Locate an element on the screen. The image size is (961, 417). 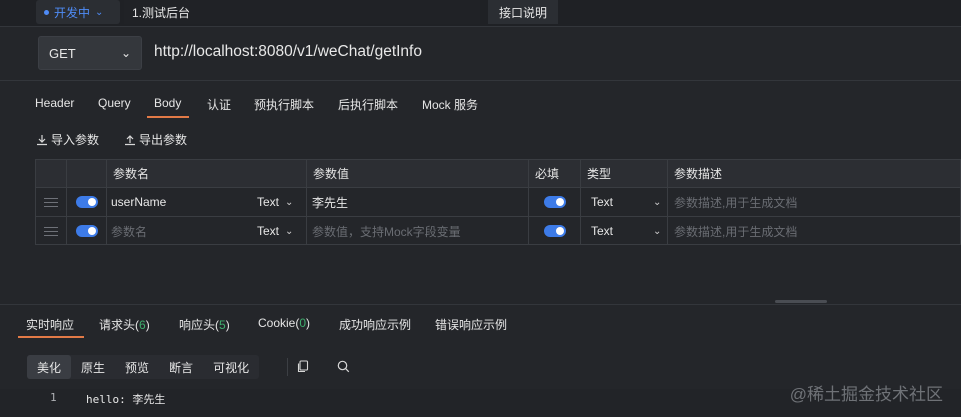
param-value: 李先生 is located at coordinates (330, 202).